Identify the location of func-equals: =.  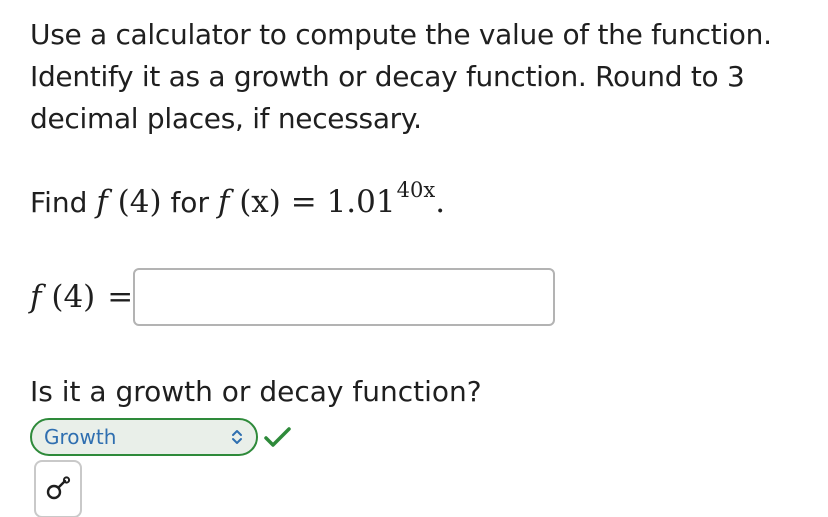
(303, 202).